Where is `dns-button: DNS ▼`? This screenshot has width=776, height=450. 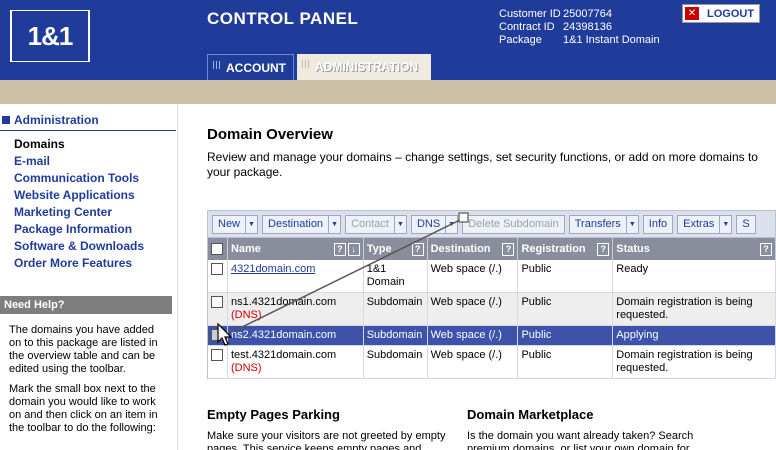 dns-button: DNS ▼ is located at coordinates (434, 224).